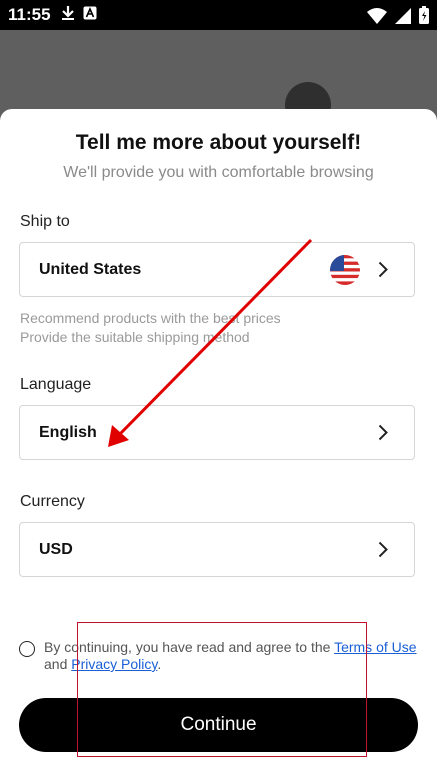 This screenshot has width=437, height=776. Describe the element at coordinates (56, 549) in the screenshot. I see `currency-value: USD` at that location.